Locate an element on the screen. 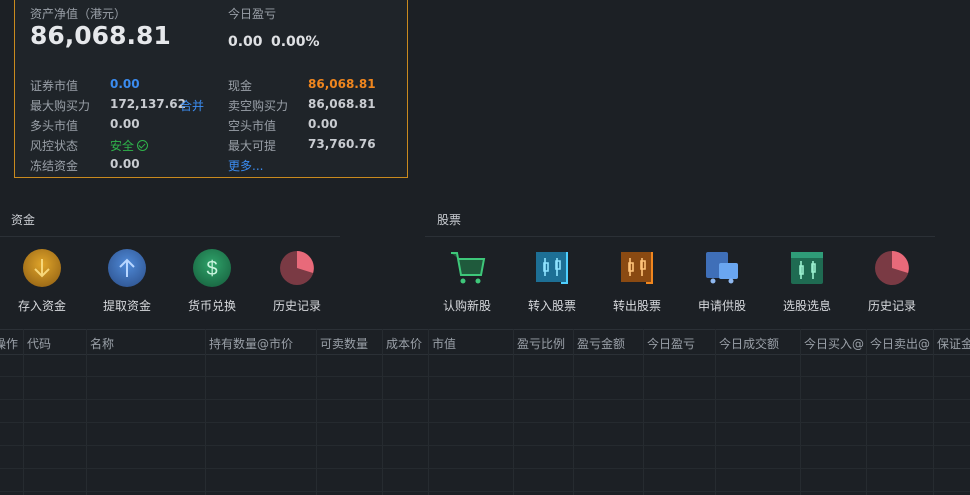 The height and width of the screenshot is (495, 970). today-pl-label: 今日盈亏 is located at coordinates (252, 14).